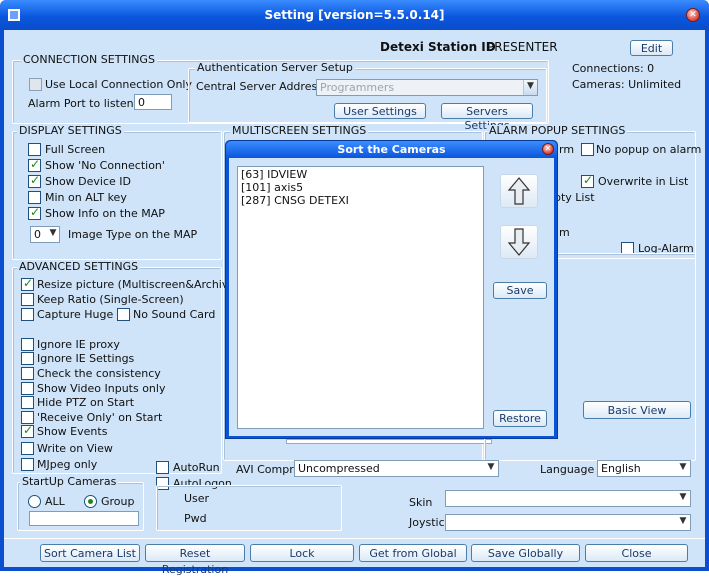 The width and height of the screenshot is (709, 578). I want to click on list-item: [101] axis5, so click(360, 187).